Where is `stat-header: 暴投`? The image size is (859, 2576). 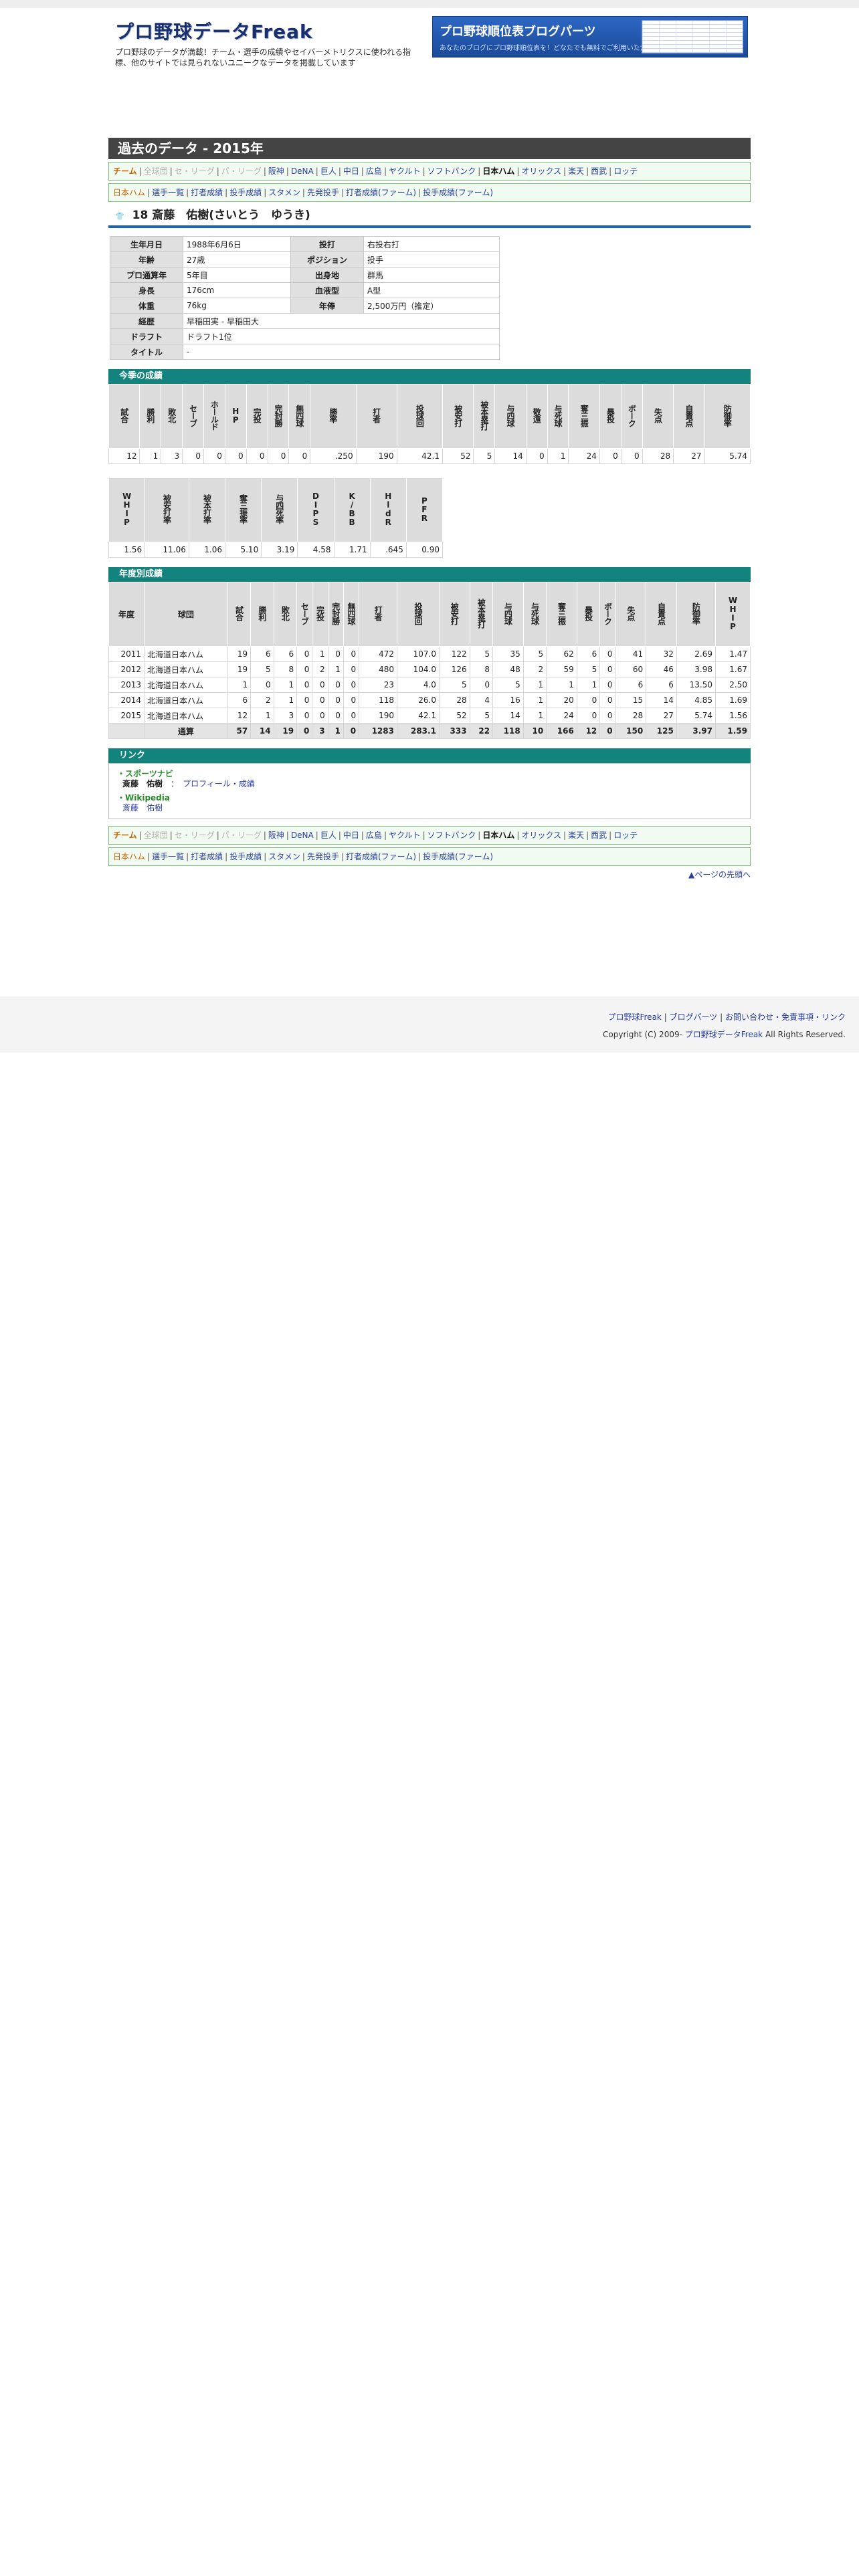
stat-header: 暴投 is located at coordinates (589, 614).